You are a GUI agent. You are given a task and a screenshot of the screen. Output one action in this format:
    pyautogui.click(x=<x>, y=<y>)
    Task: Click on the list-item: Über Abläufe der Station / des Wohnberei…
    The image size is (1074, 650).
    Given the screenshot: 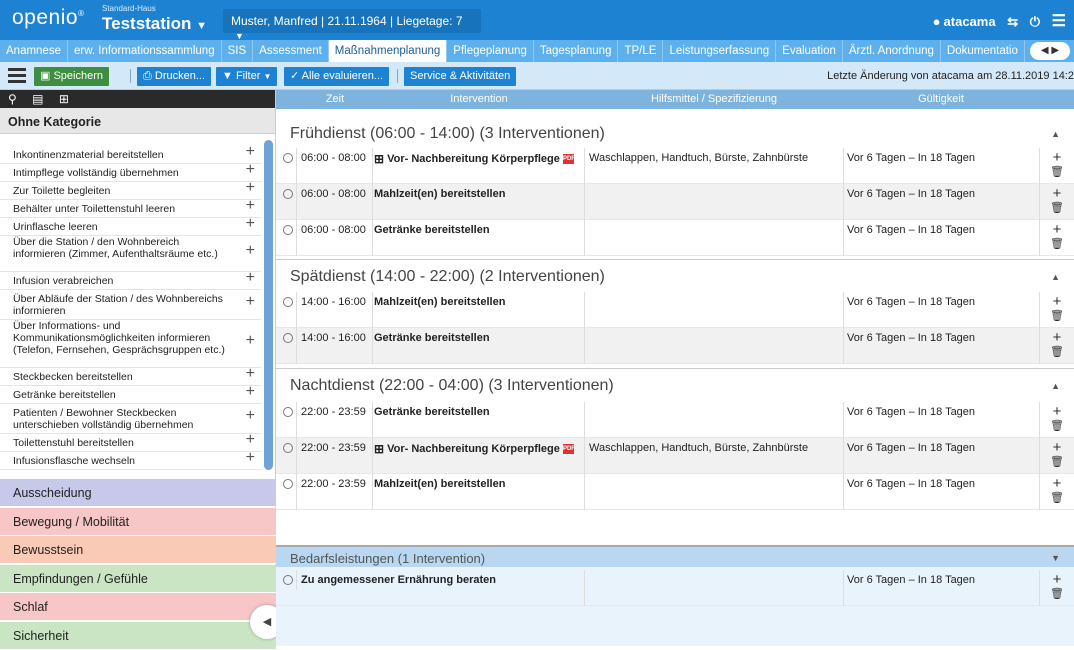 What is the action you would take?
    pyautogui.click(x=130, y=305)
    